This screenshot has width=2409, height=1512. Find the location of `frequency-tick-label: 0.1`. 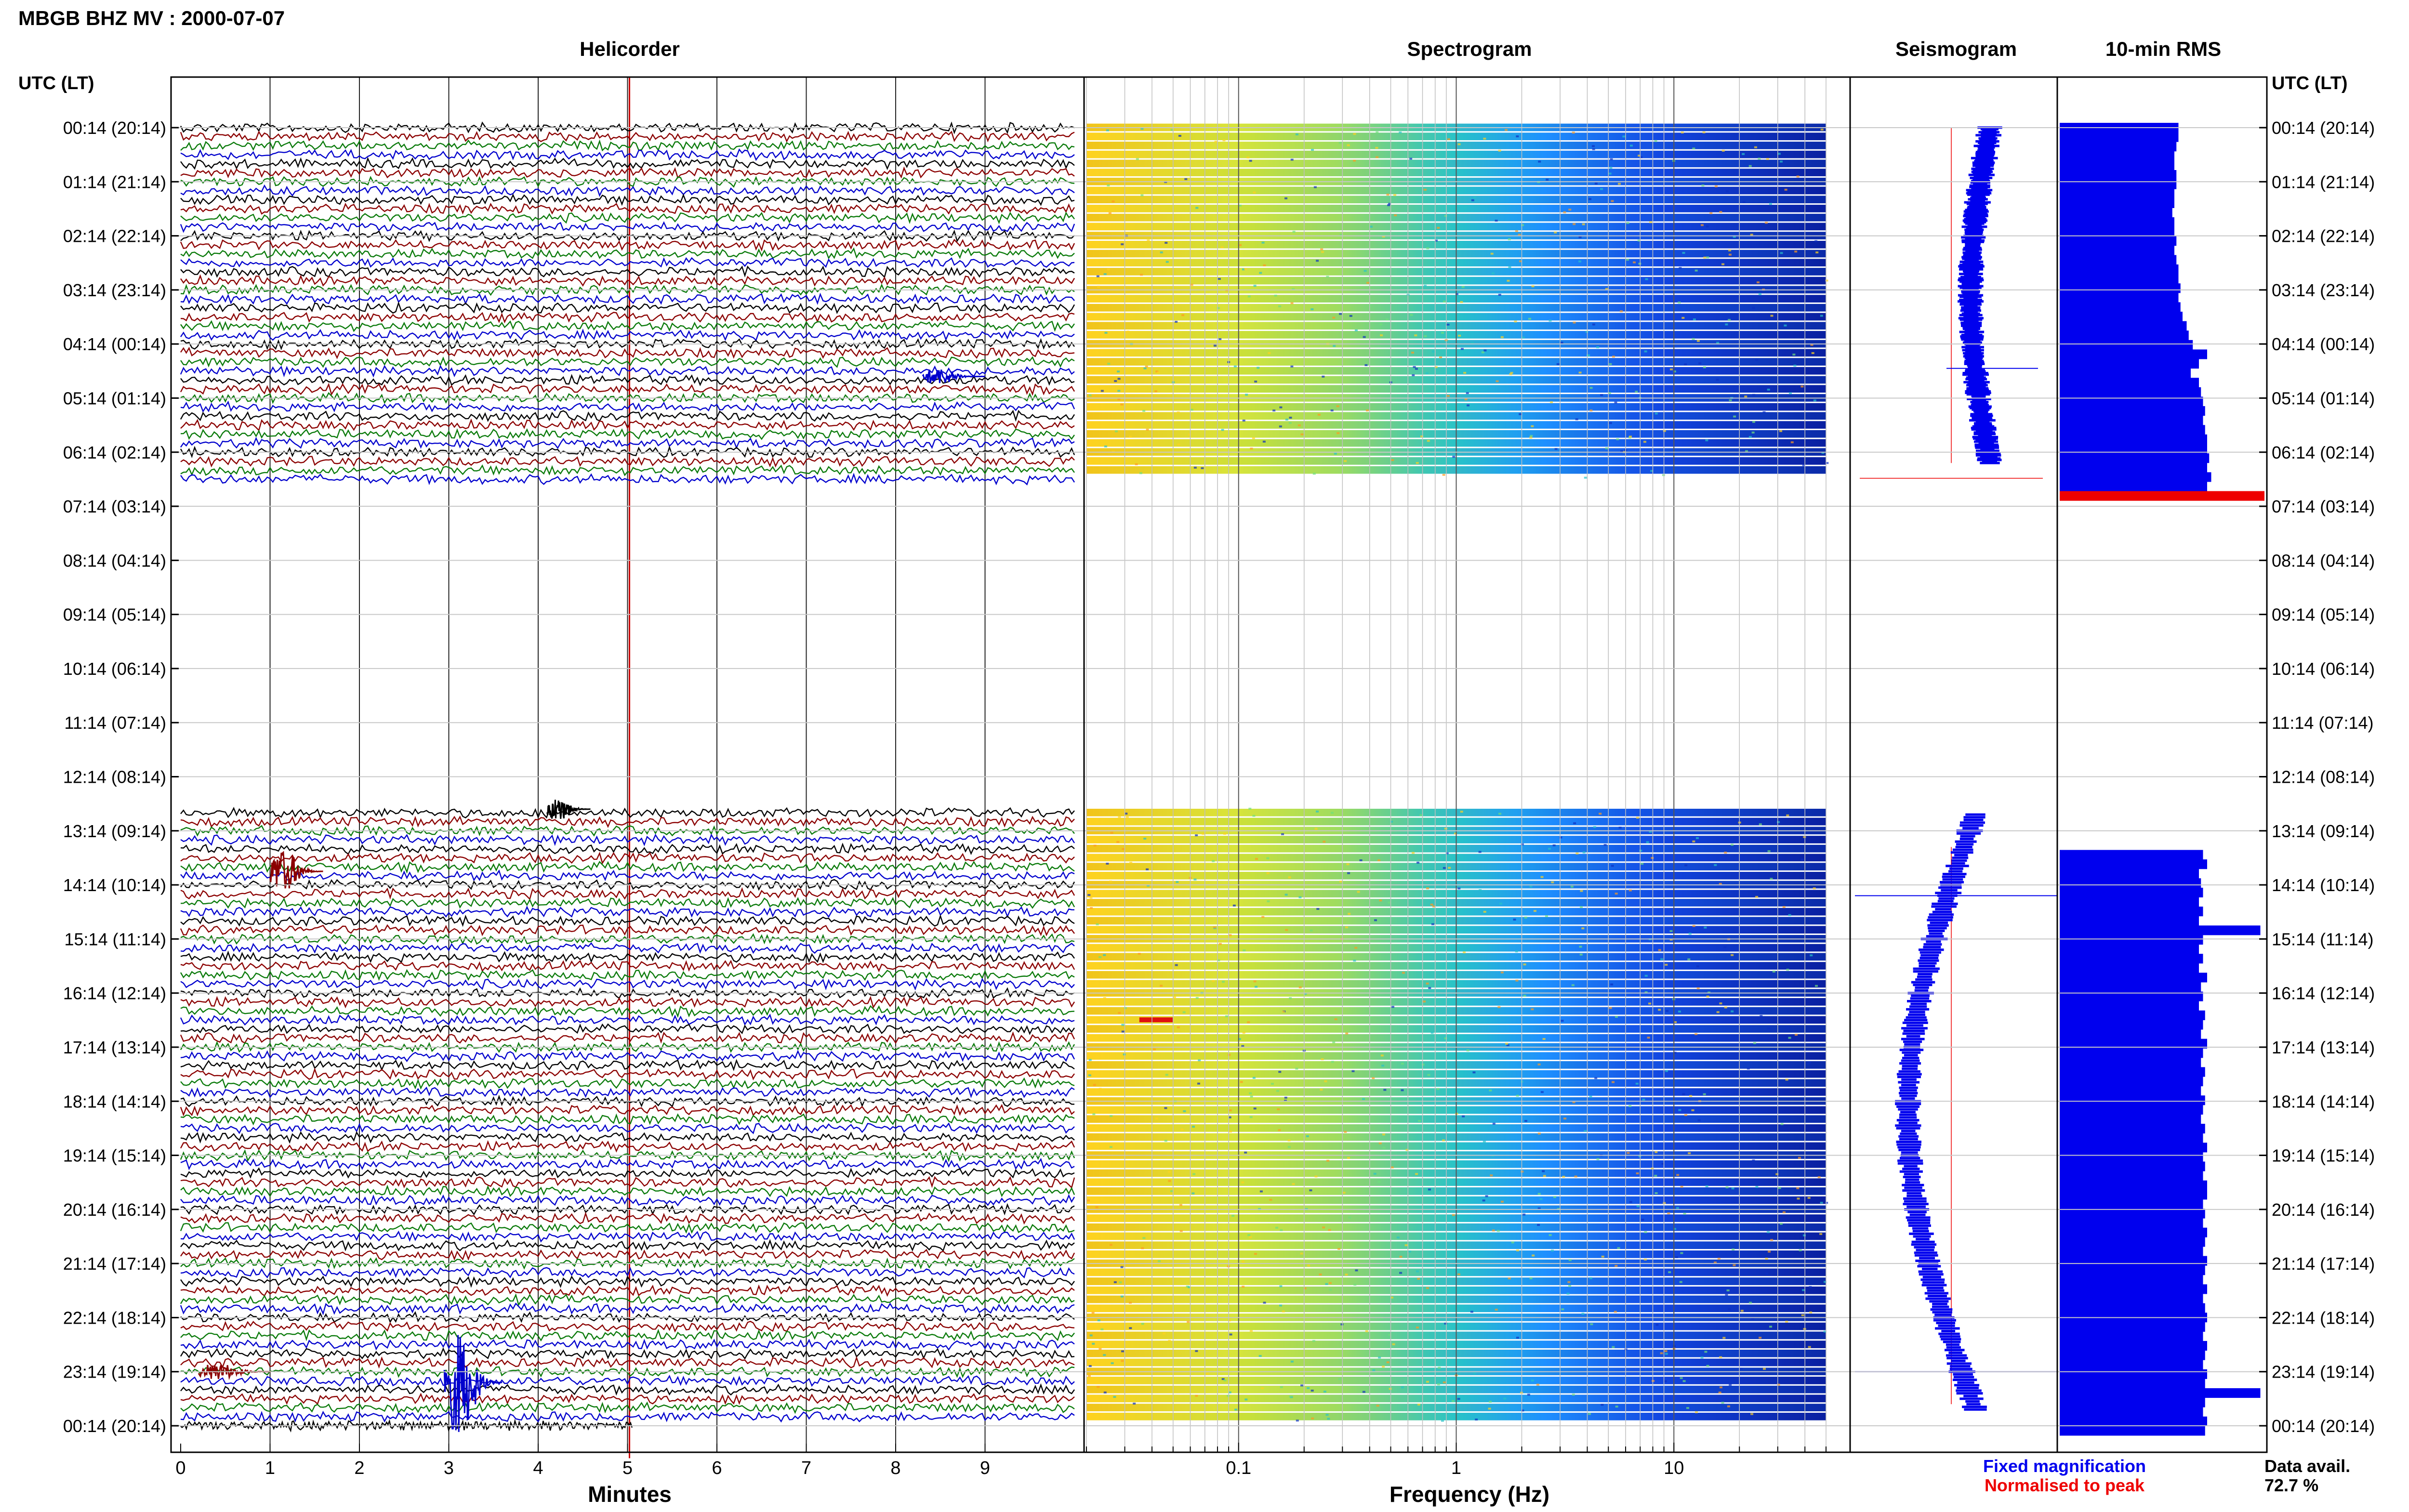

frequency-tick-label: 0.1 is located at coordinates (1238, 1468).